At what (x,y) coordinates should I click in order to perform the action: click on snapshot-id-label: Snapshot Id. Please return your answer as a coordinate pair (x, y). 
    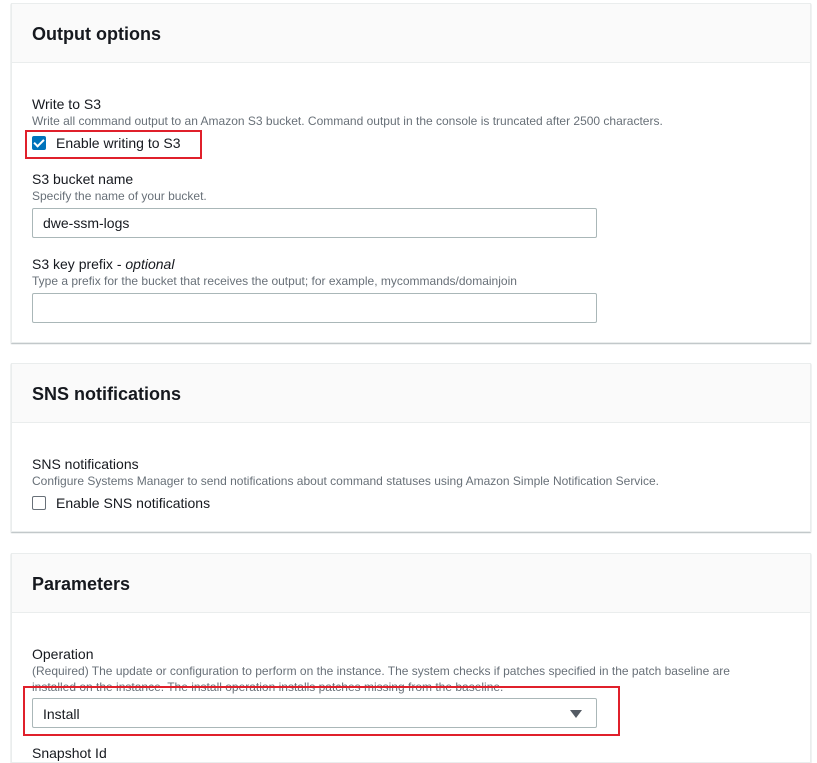
    Looking at the image, I should click on (69, 753).